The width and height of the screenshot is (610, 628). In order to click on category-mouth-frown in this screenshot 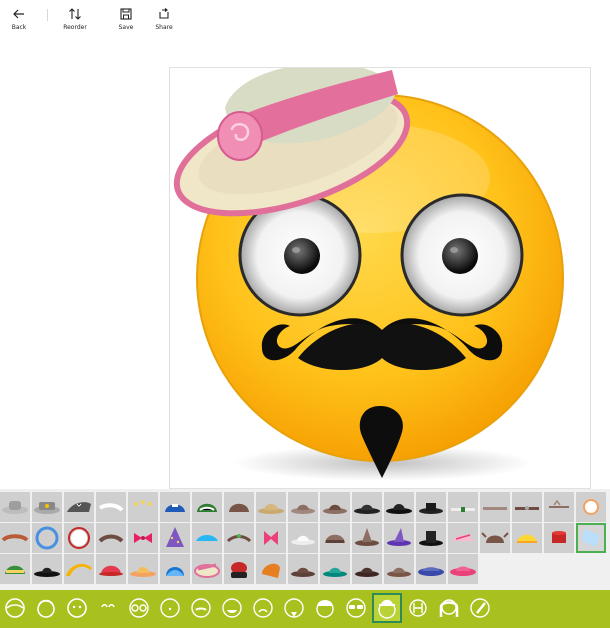, I will do `click(263, 608)`.